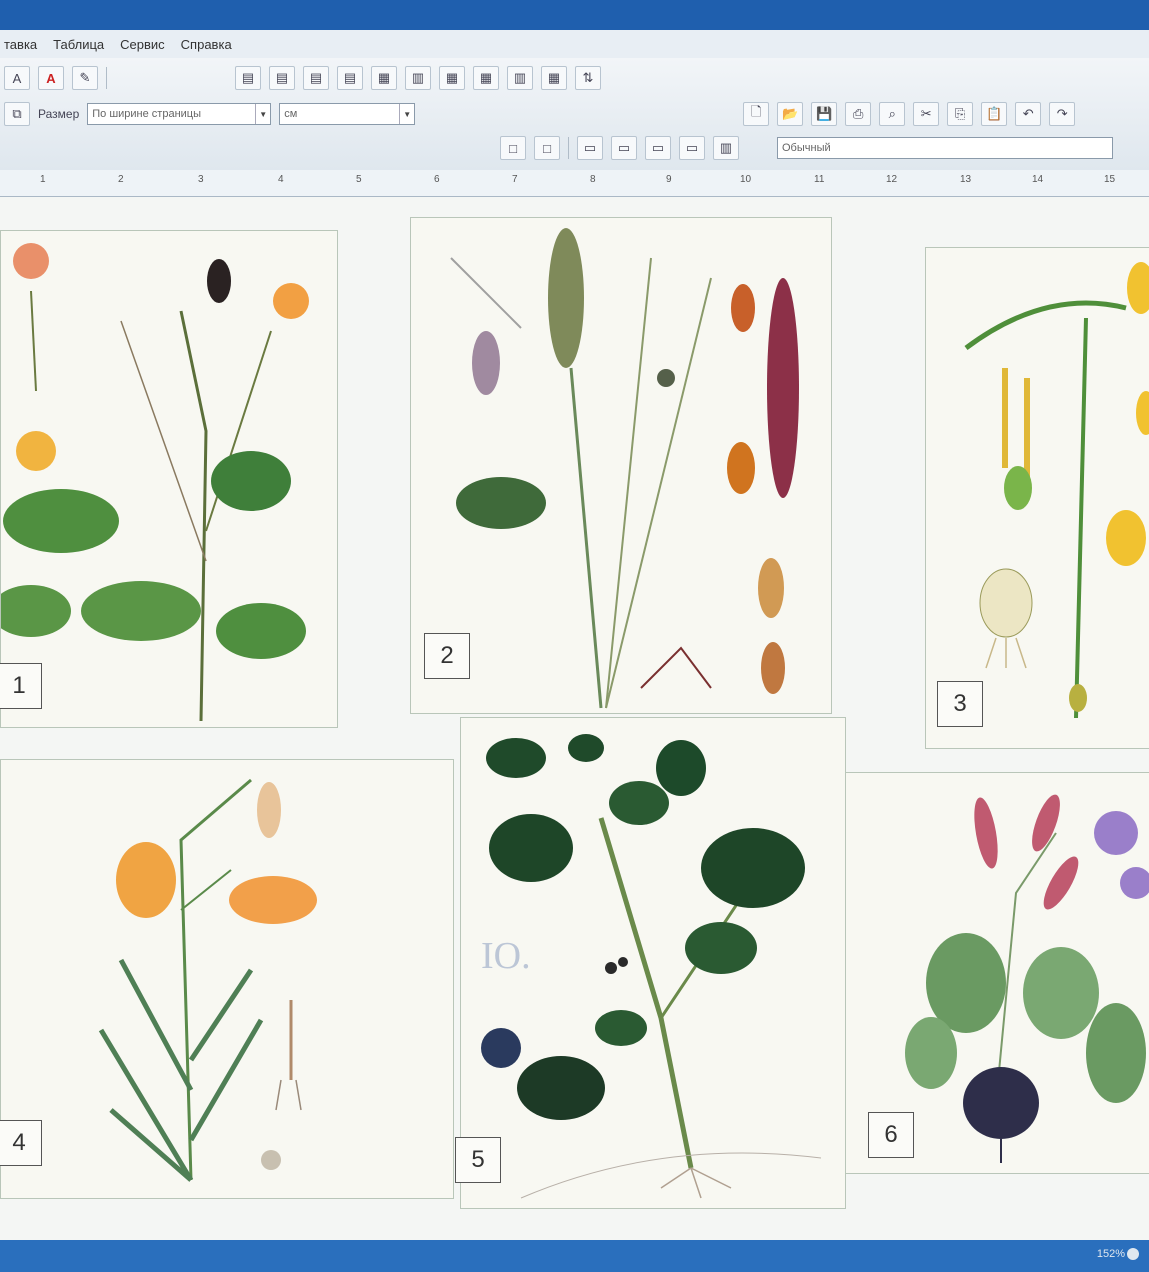 The image size is (1149, 1272). Describe the element at coordinates (858, 114) in the screenshot. I see `print-icon: ⎙` at that location.